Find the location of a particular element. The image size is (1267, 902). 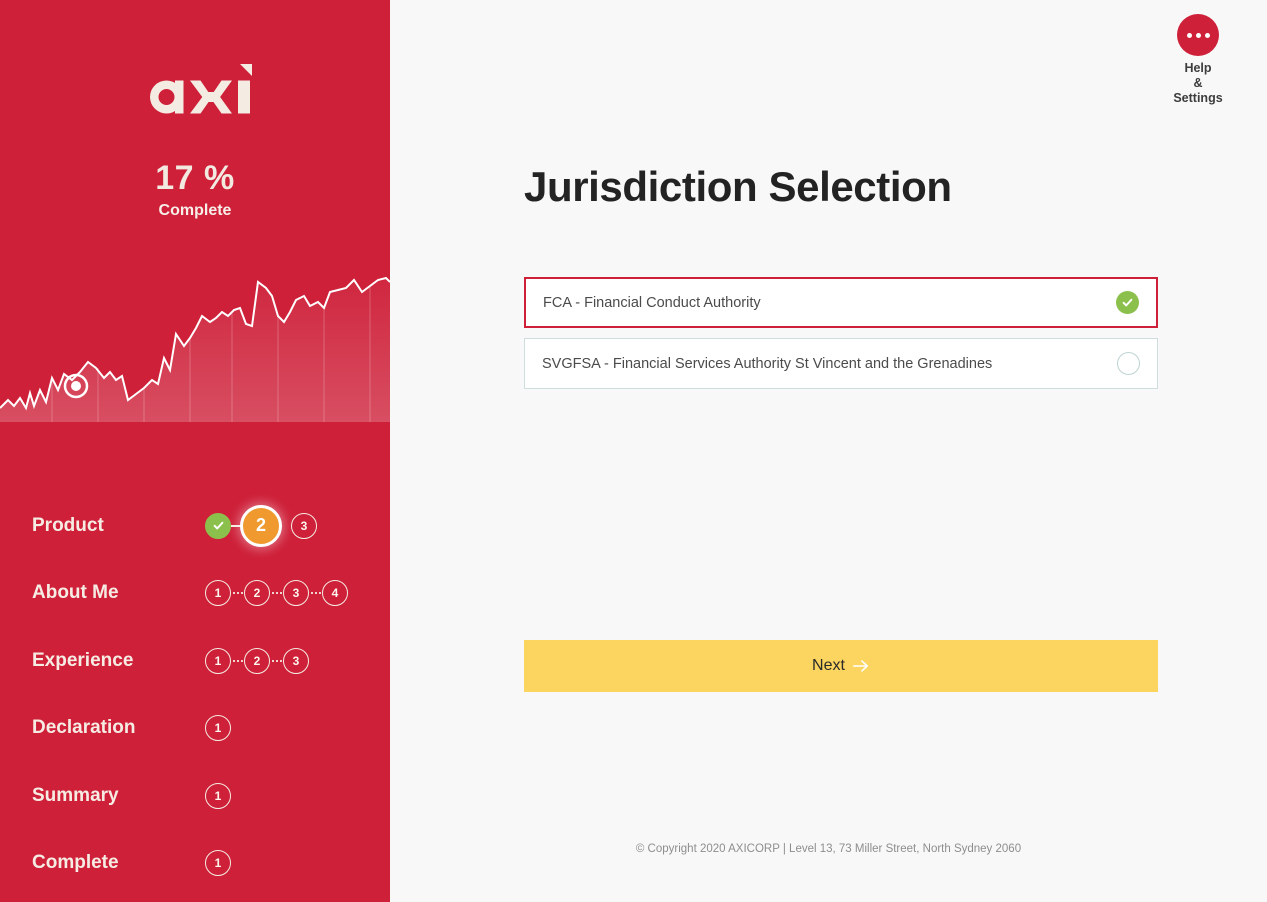

step-dot-group: 2 3 is located at coordinates (261, 525).